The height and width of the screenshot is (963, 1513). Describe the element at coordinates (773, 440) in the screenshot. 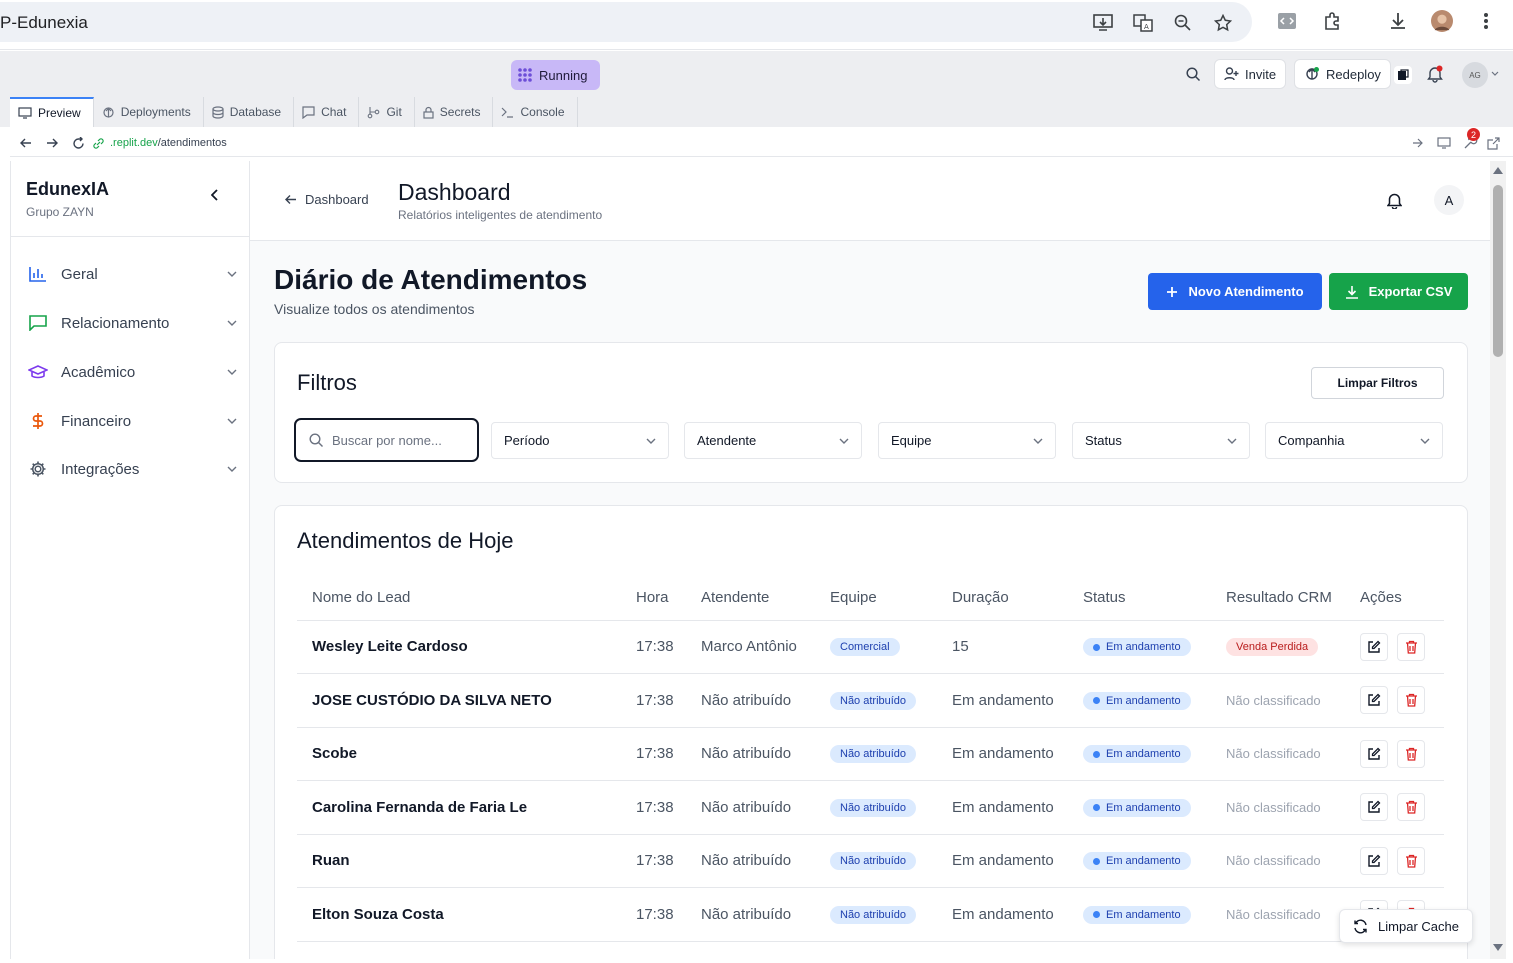

I see `filter-select-2: Atendente` at that location.